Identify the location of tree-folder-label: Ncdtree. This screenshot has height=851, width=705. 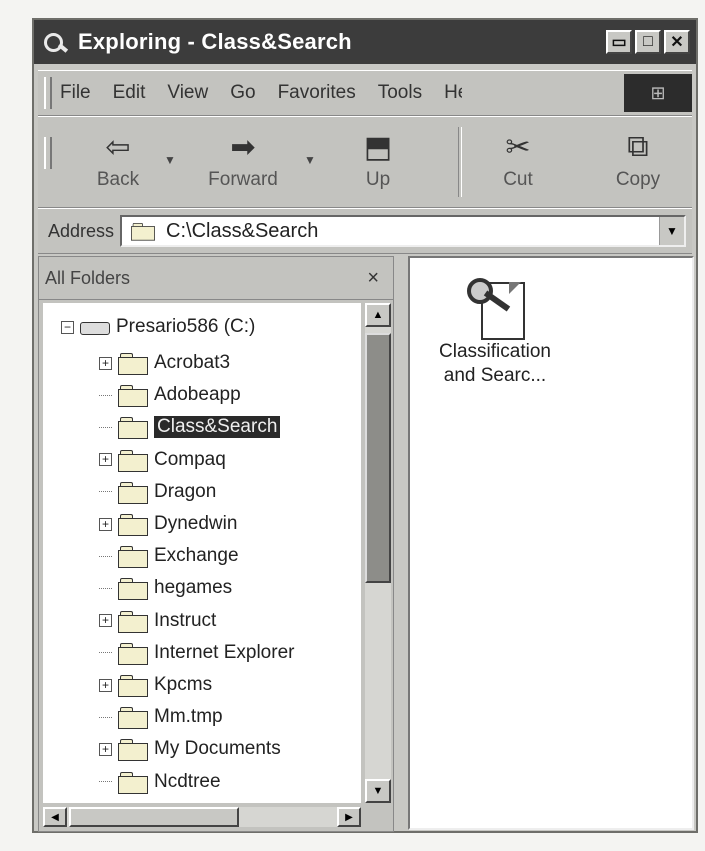
(187, 781).